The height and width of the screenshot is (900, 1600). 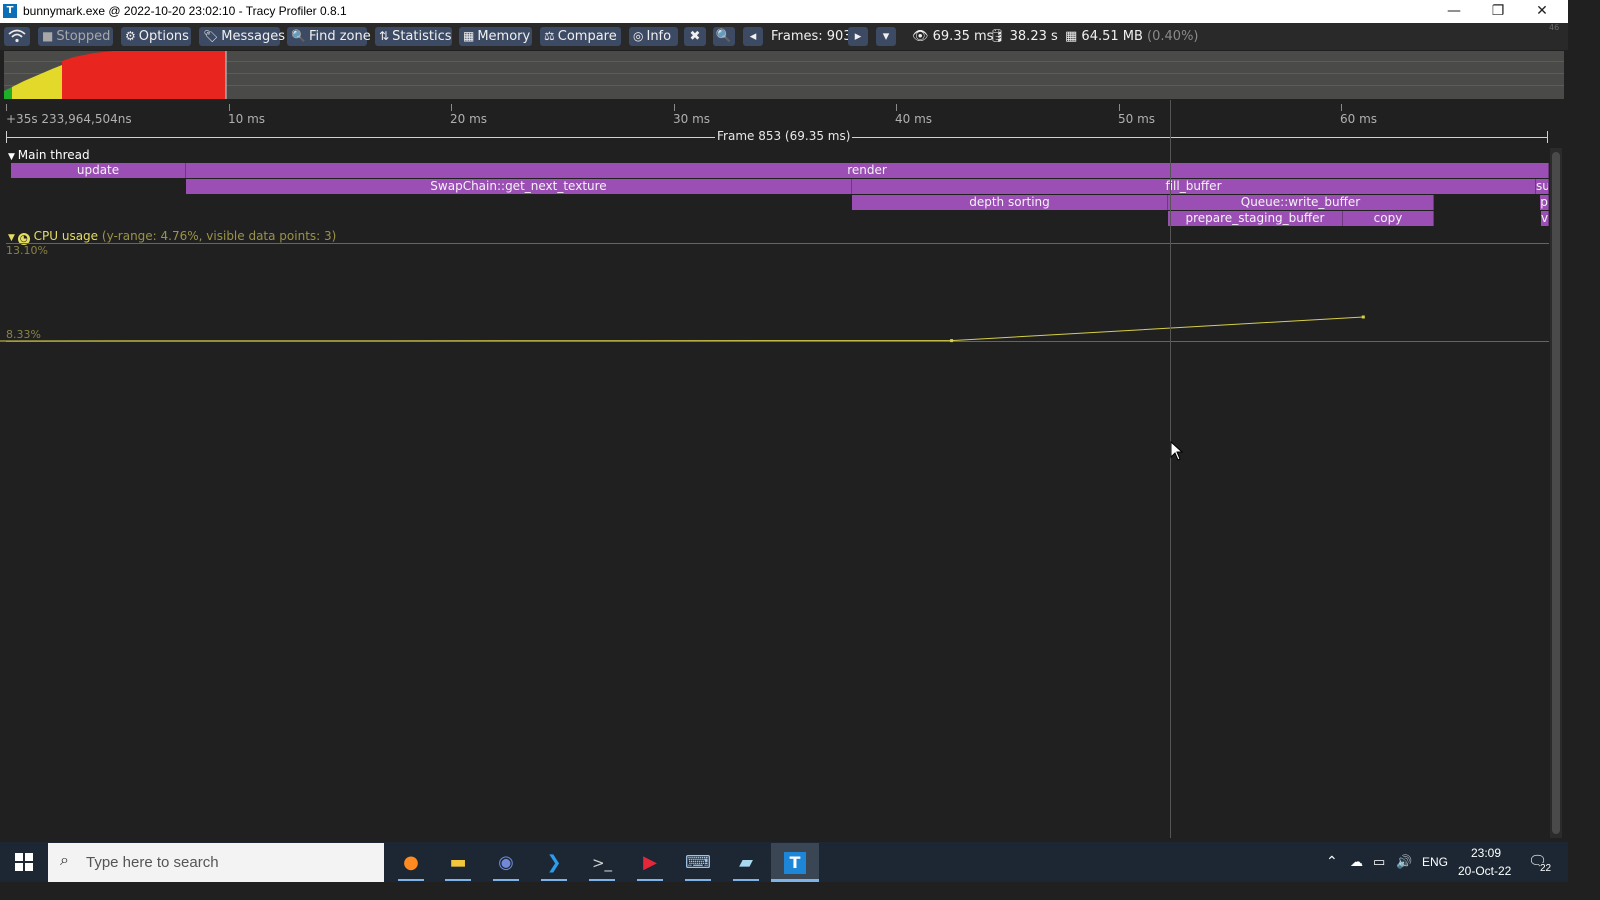 What do you see at coordinates (1359, 119) in the screenshot?
I see `ruler-tick-label: 60 ms` at bounding box center [1359, 119].